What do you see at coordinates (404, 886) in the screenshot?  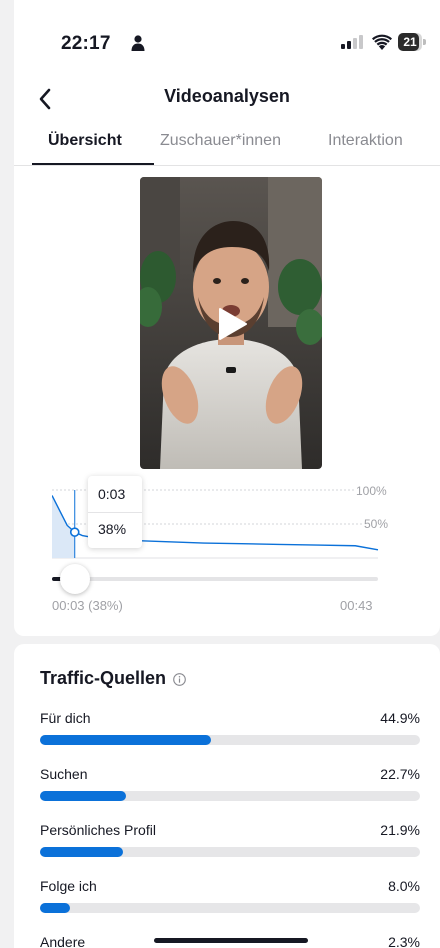 I see `source-percent: 8.0%` at bounding box center [404, 886].